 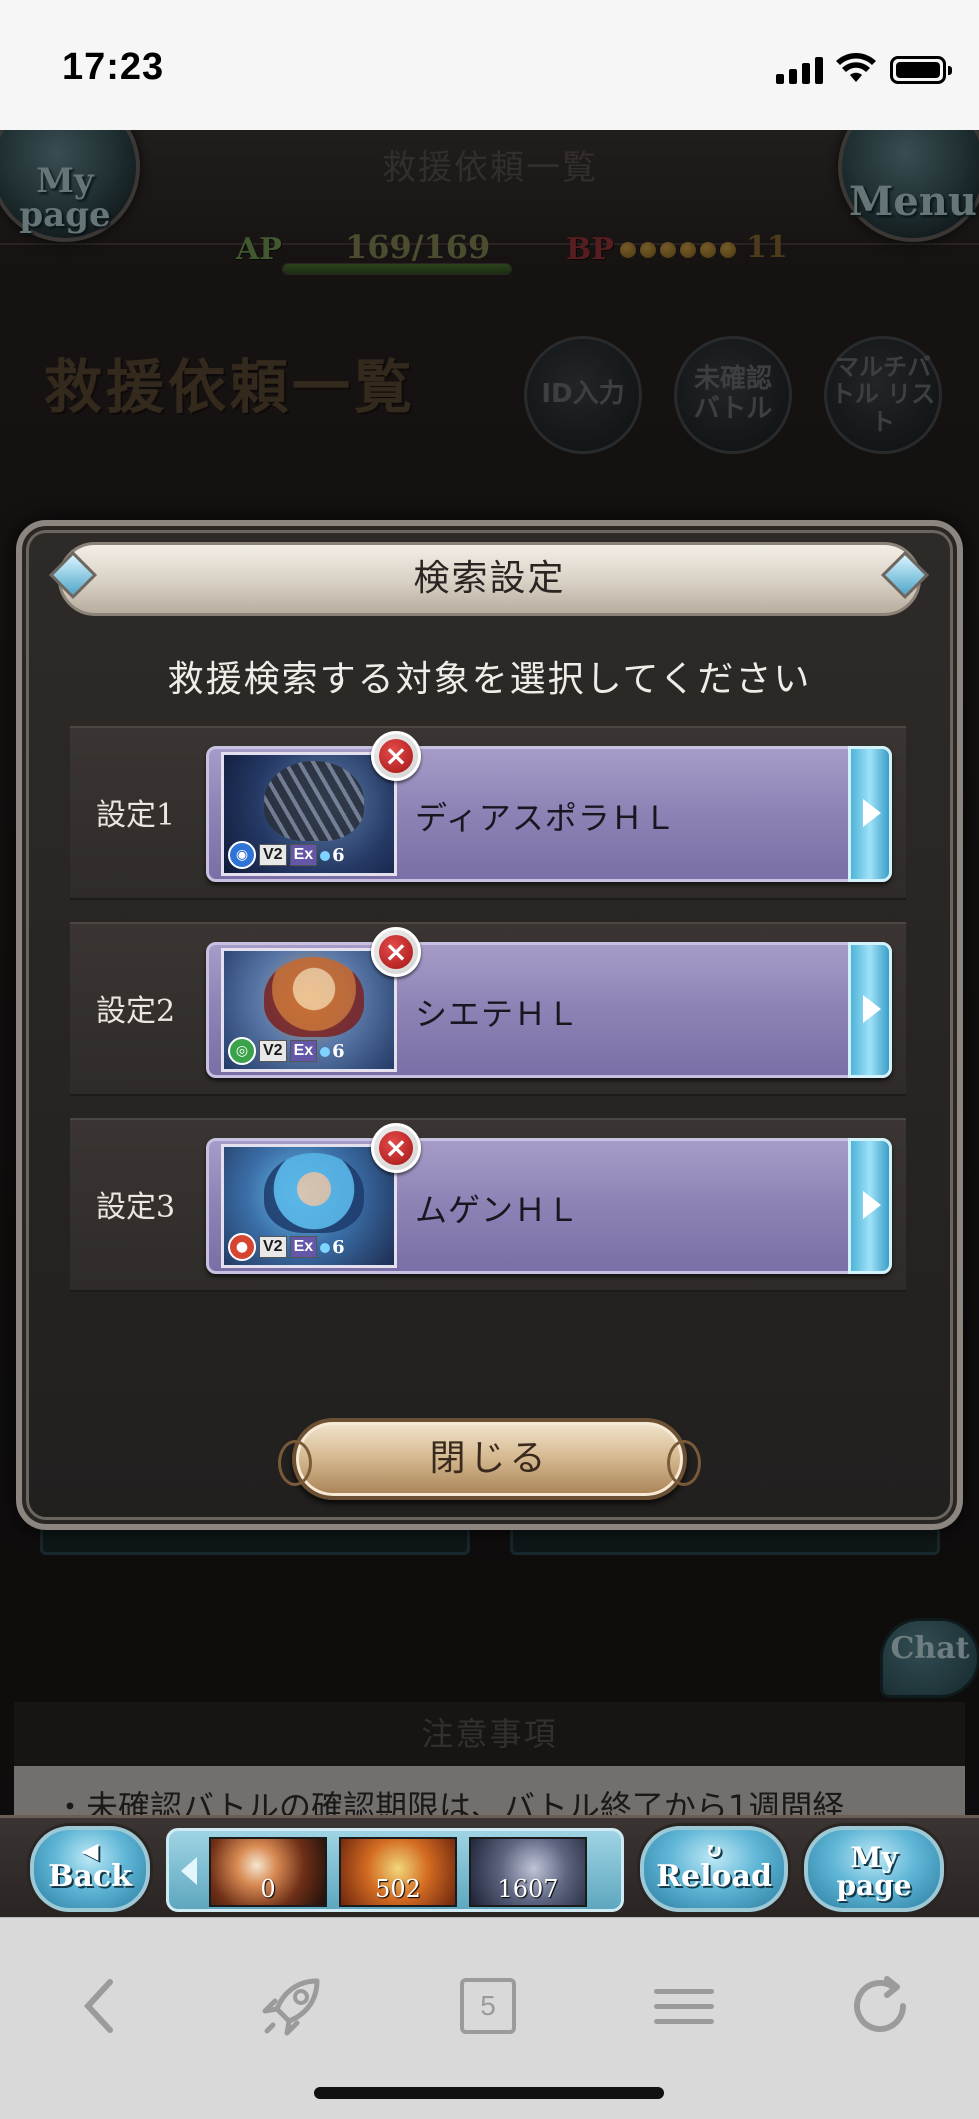 I want to click on close-button: 閉じる, so click(x=489, y=1459).